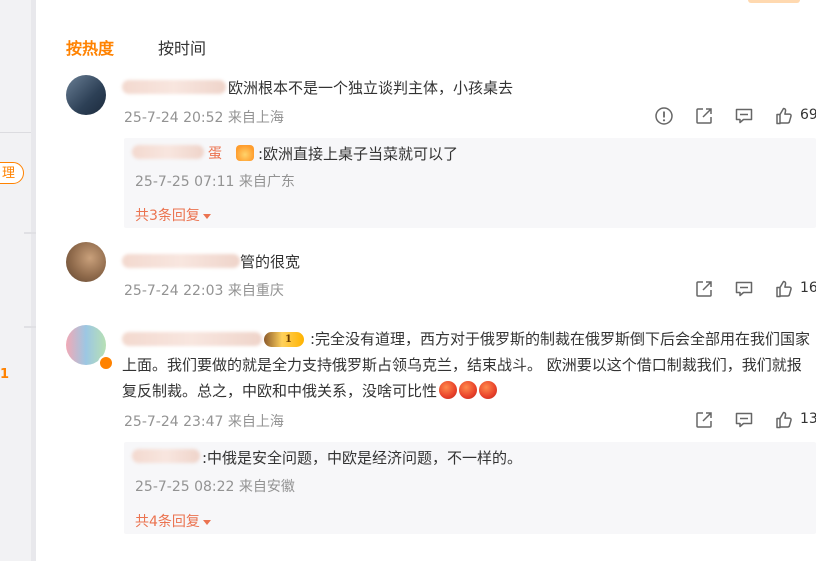  What do you see at coordinates (266, 182) in the screenshot?
I see `reply-location: 来自广东` at bounding box center [266, 182].